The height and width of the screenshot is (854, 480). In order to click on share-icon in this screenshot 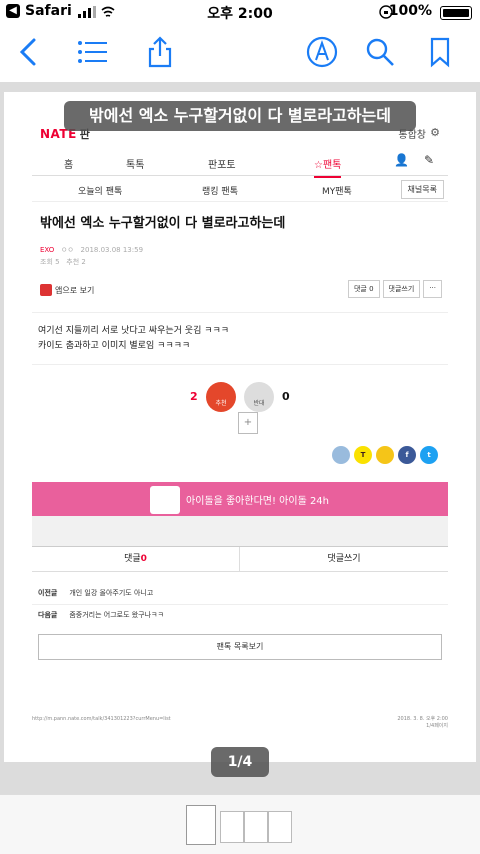, I will do `click(160, 52)`.